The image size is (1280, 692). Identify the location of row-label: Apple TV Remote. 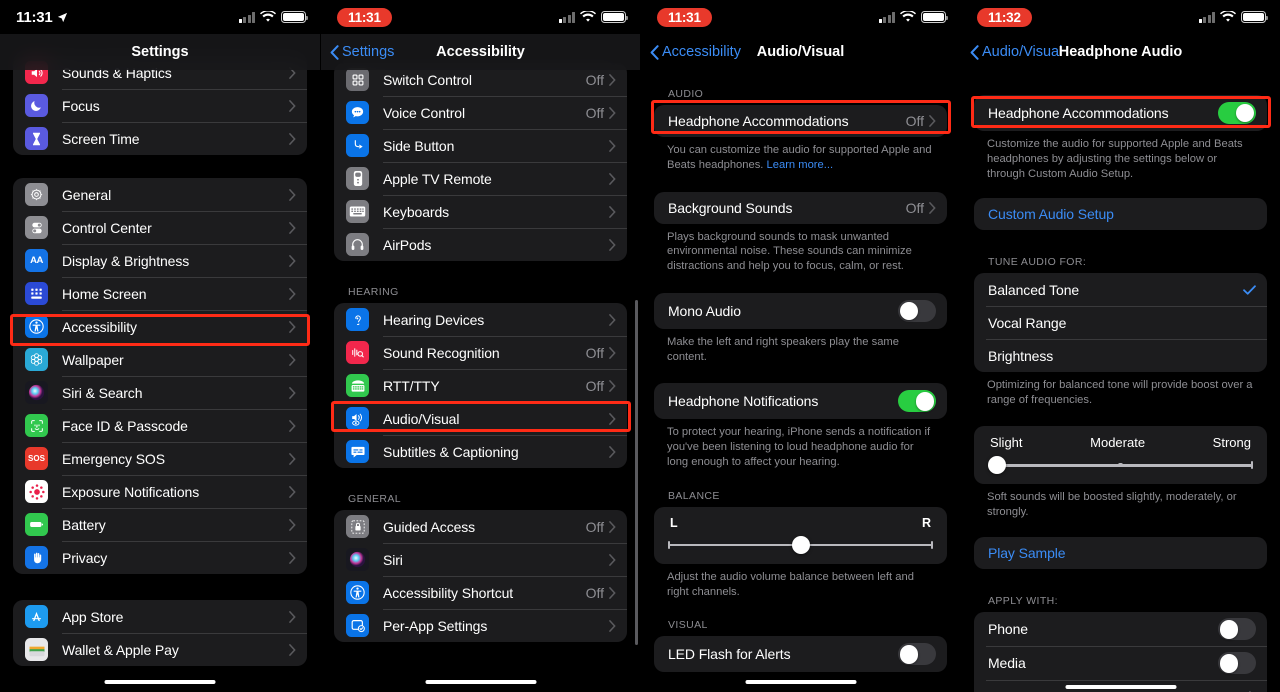
(437, 178).